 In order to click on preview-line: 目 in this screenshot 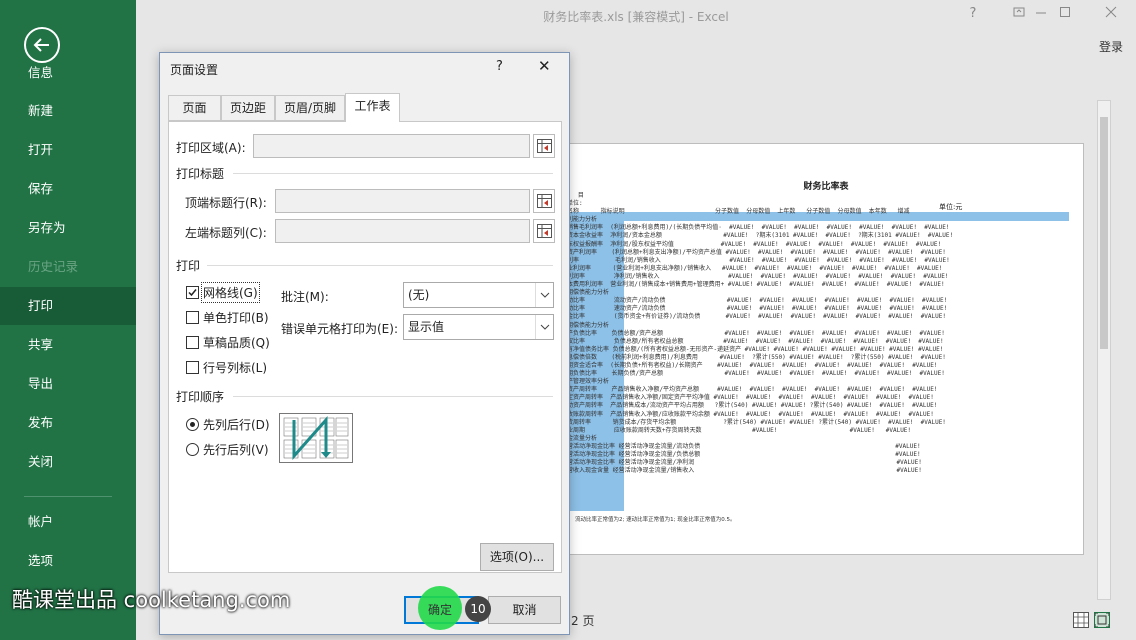, I will do `click(575, 195)`.